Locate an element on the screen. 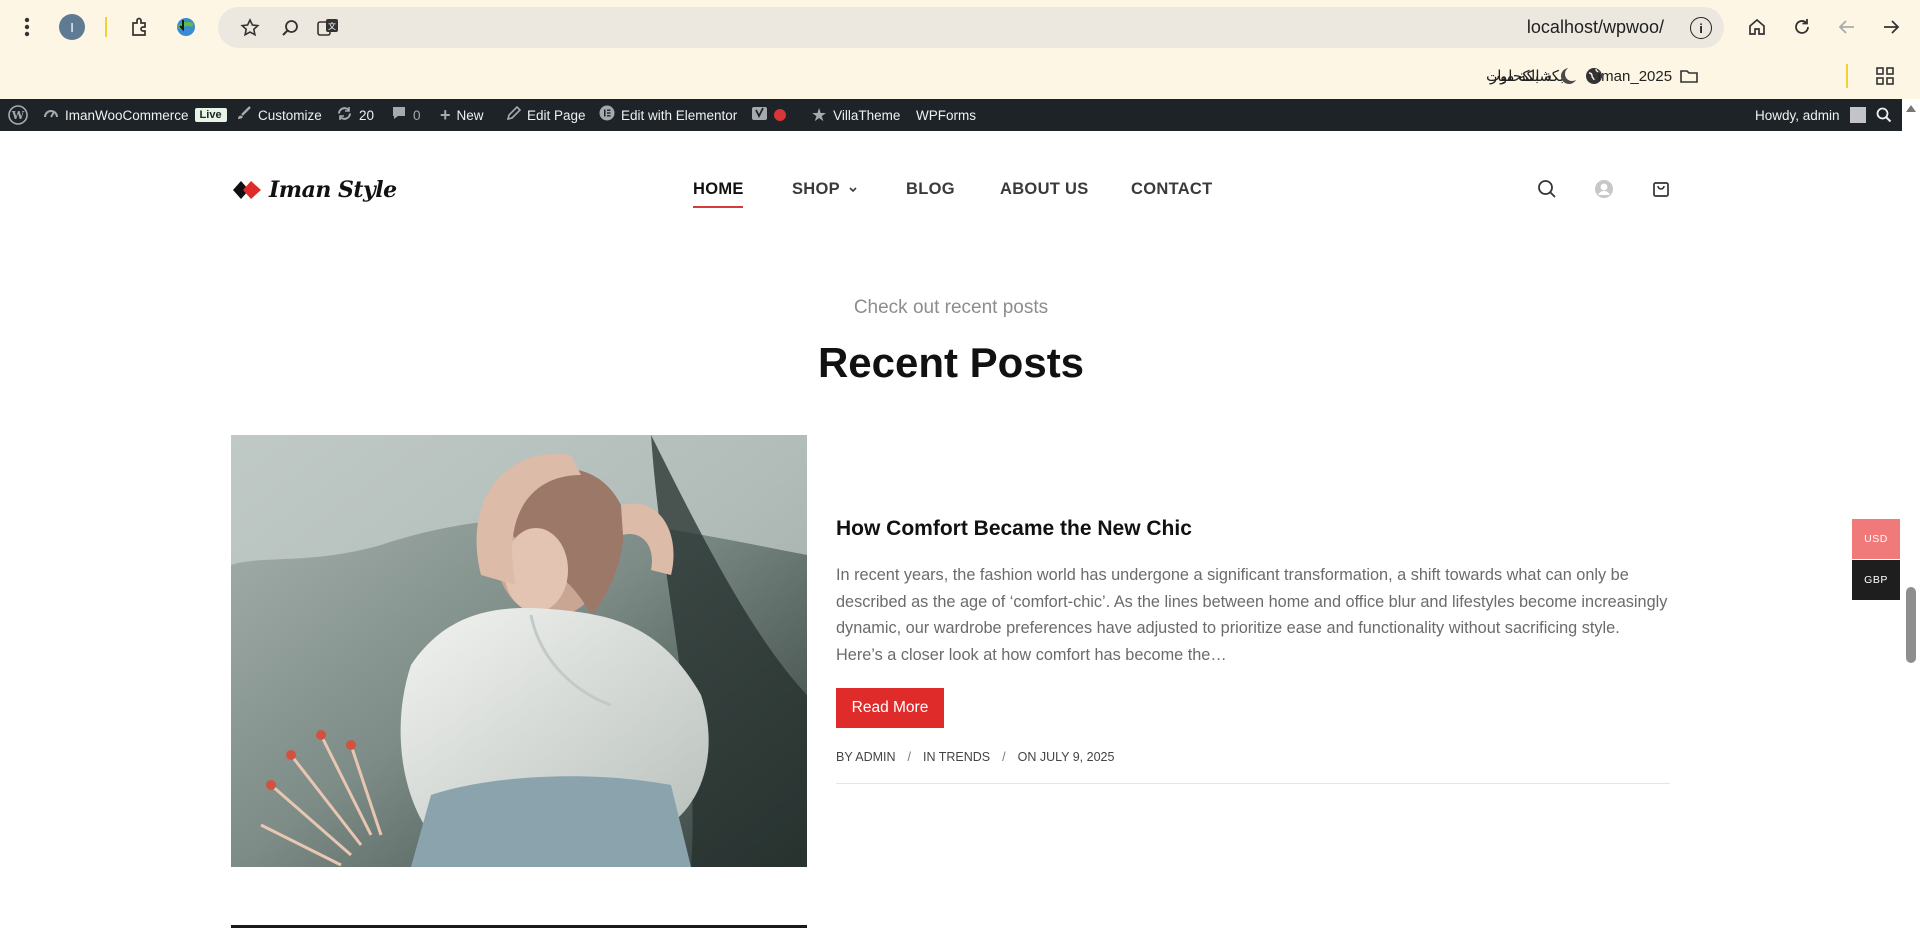 The image size is (1920, 928). comments-link: 0 is located at coordinates (406, 115).